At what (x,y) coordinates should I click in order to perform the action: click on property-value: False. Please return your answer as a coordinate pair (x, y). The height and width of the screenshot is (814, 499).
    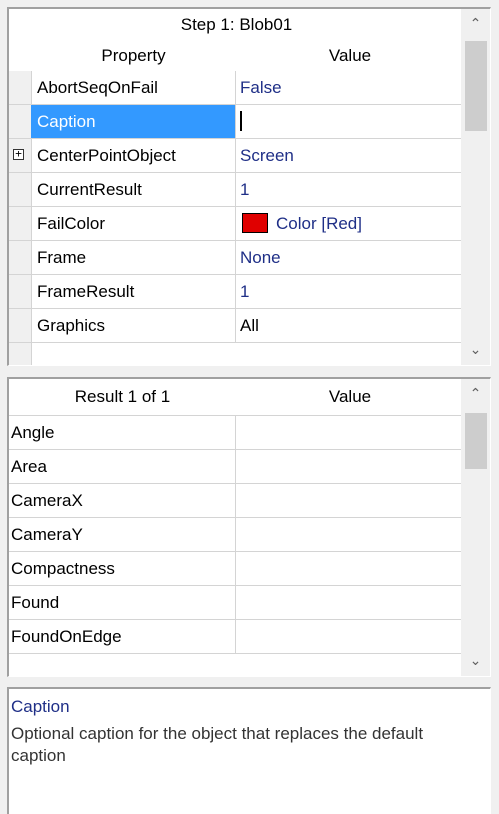
    Looking at the image, I should click on (350, 87).